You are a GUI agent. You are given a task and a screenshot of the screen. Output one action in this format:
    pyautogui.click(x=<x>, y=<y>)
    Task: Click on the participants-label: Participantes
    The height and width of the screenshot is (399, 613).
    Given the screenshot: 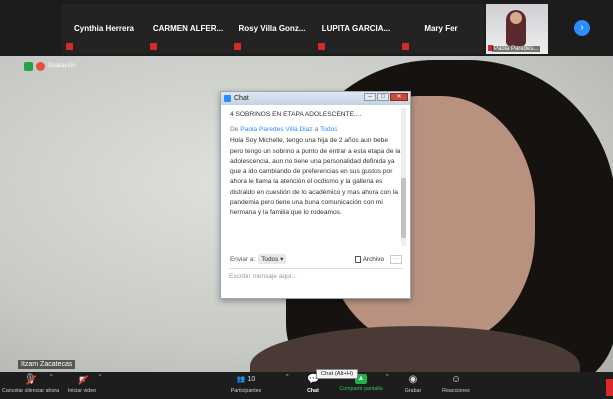 What is the action you would take?
    pyautogui.click(x=246, y=391)
    